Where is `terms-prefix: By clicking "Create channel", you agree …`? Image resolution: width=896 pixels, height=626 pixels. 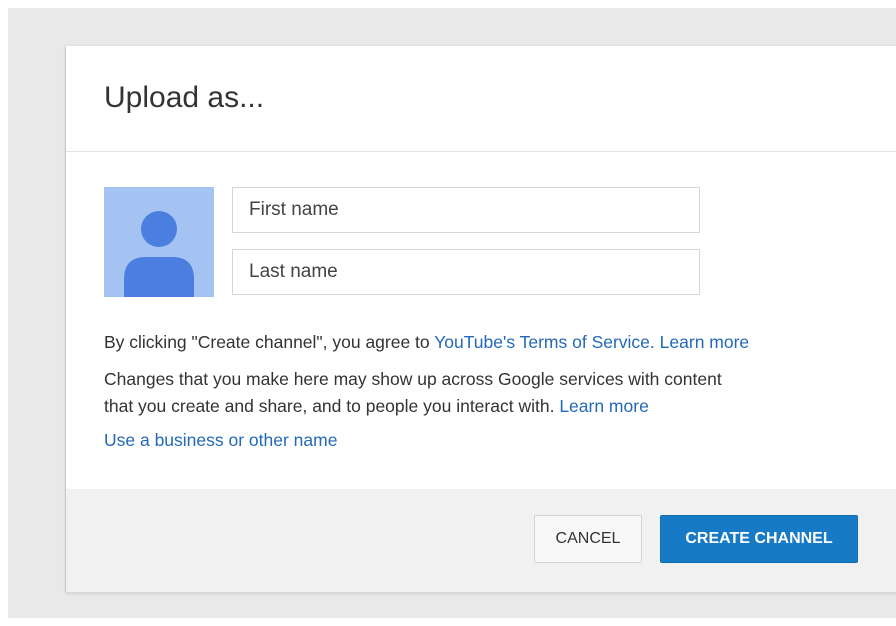 terms-prefix: By clicking "Create channel", you agree … is located at coordinates (269, 342).